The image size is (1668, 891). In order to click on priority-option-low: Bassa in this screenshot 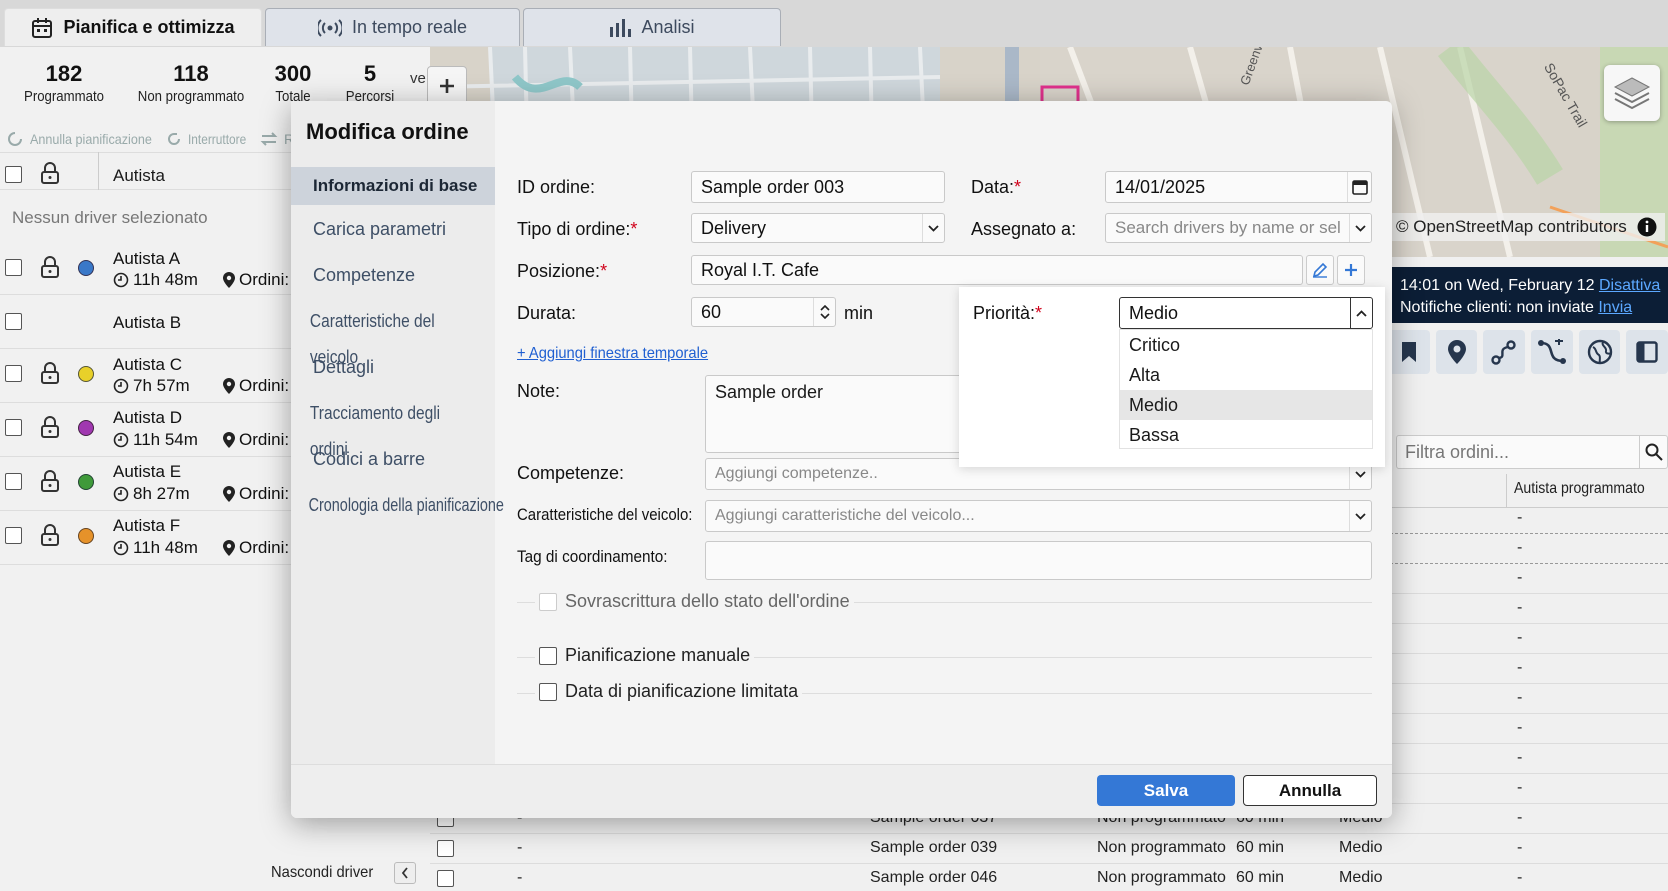, I will do `click(1246, 435)`.